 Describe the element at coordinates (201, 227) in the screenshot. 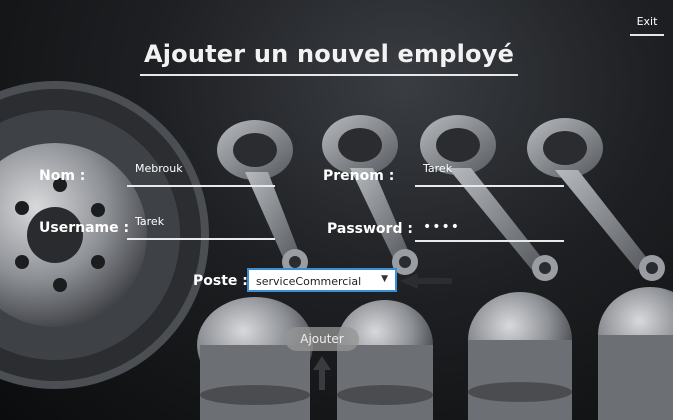

I see `username-field: Tarek` at that location.